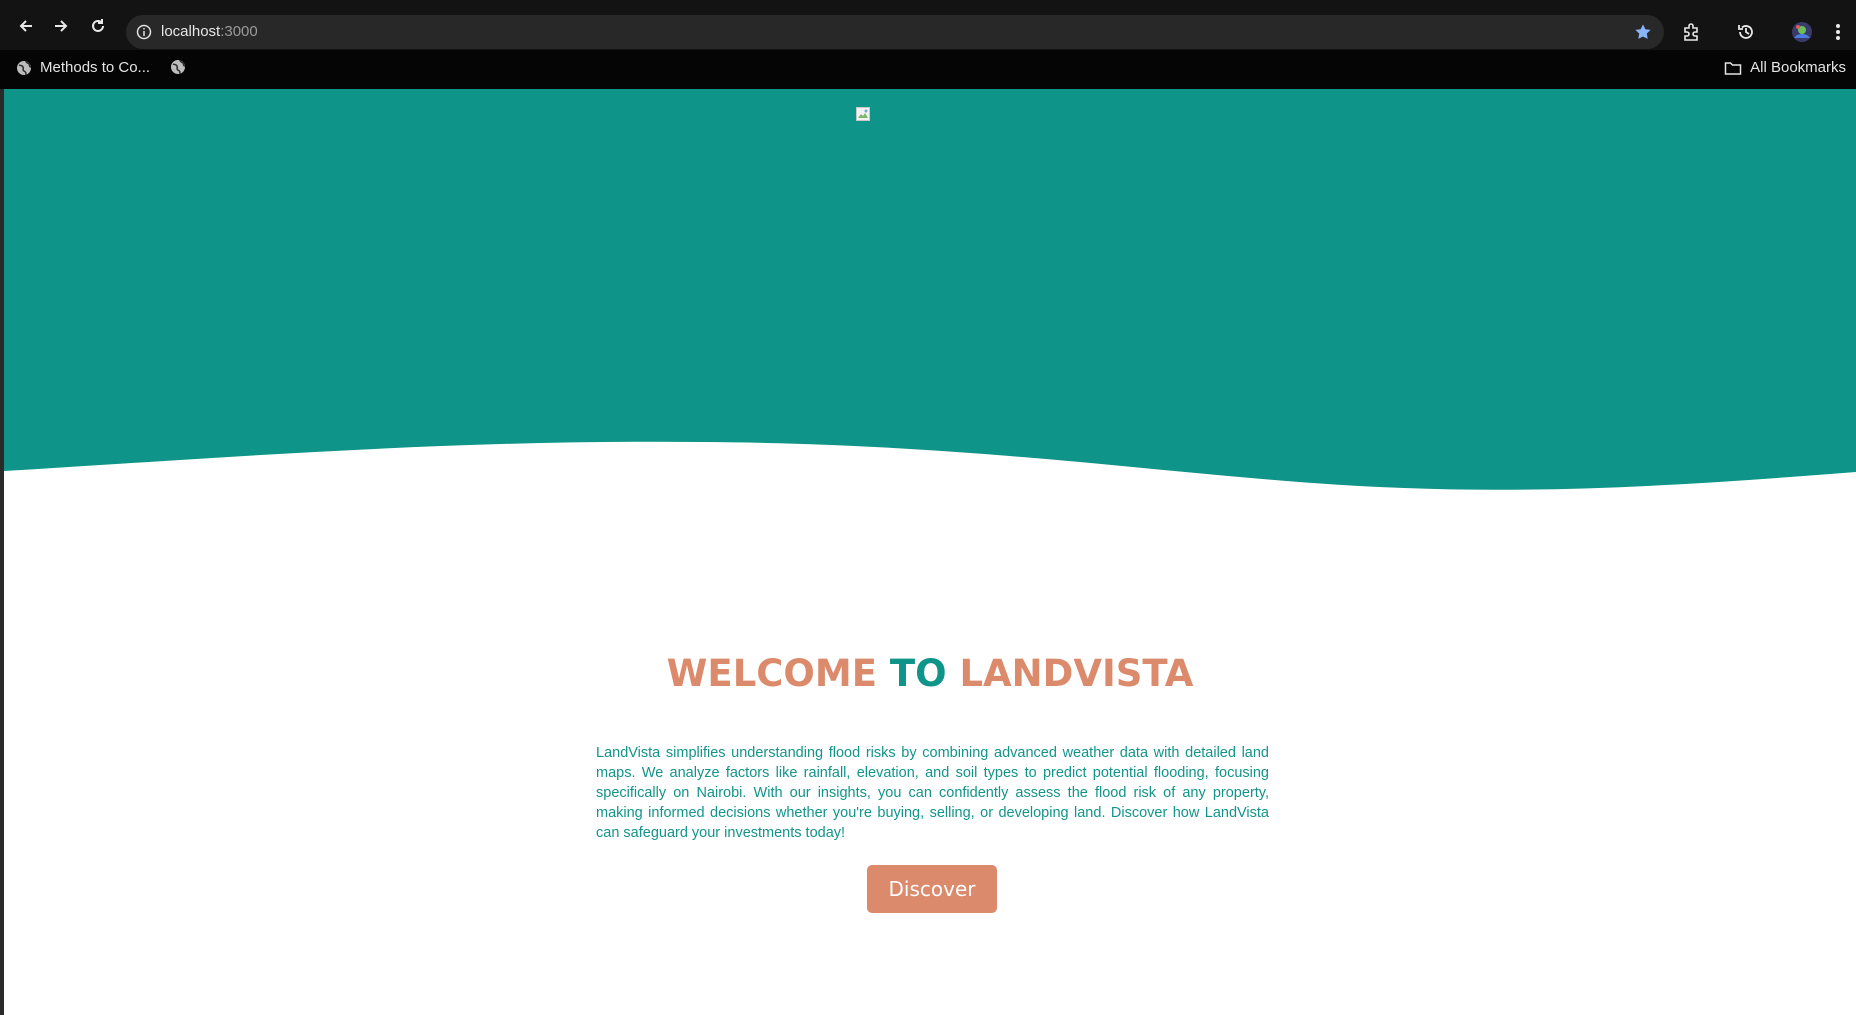  What do you see at coordinates (239, 31) in the screenshot?
I see `url-port: :3000` at bounding box center [239, 31].